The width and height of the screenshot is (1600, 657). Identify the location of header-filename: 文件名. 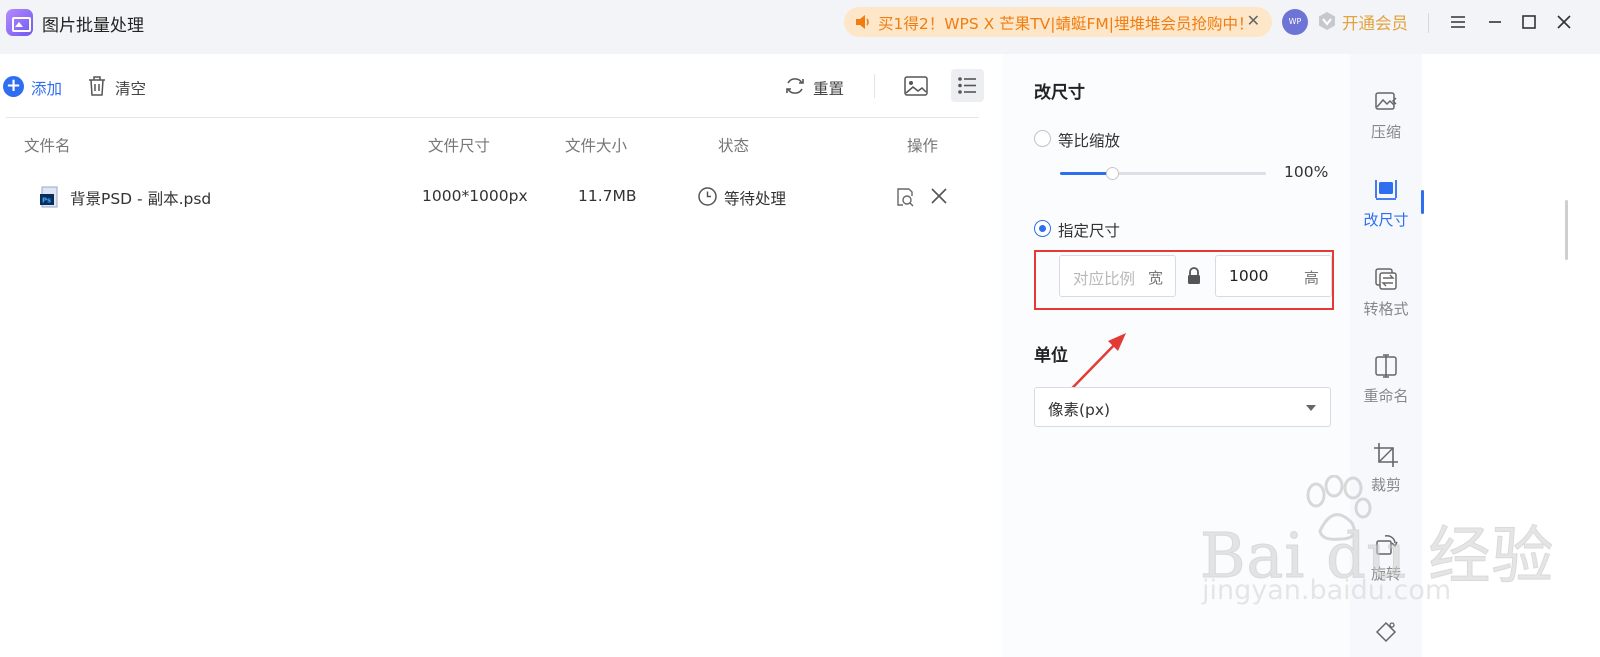
(47, 146).